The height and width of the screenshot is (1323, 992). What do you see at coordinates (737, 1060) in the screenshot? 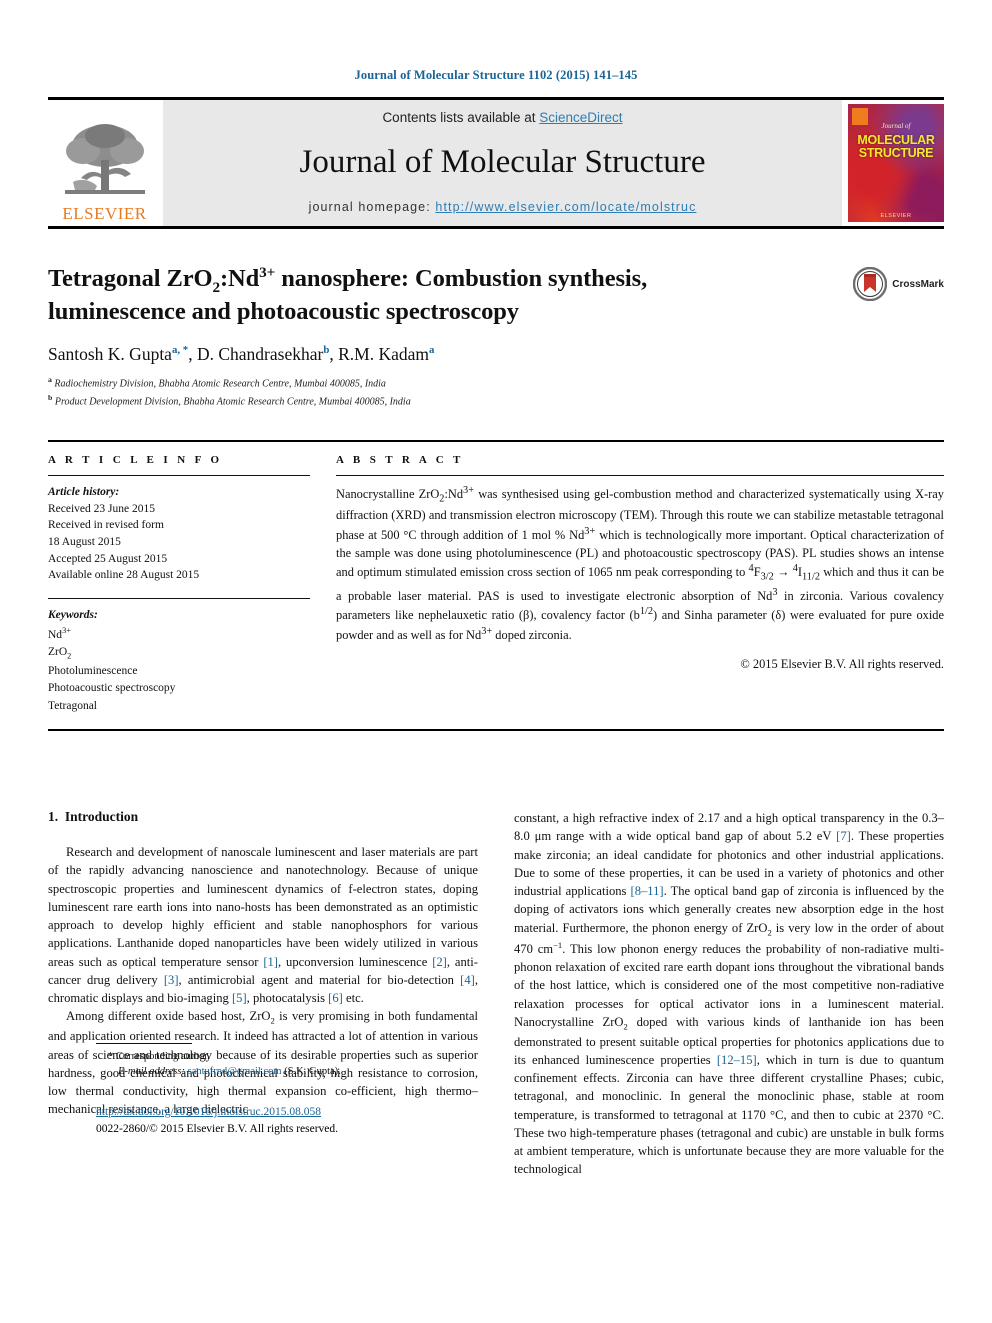
I see `citation-link: [12–15]` at bounding box center [737, 1060].